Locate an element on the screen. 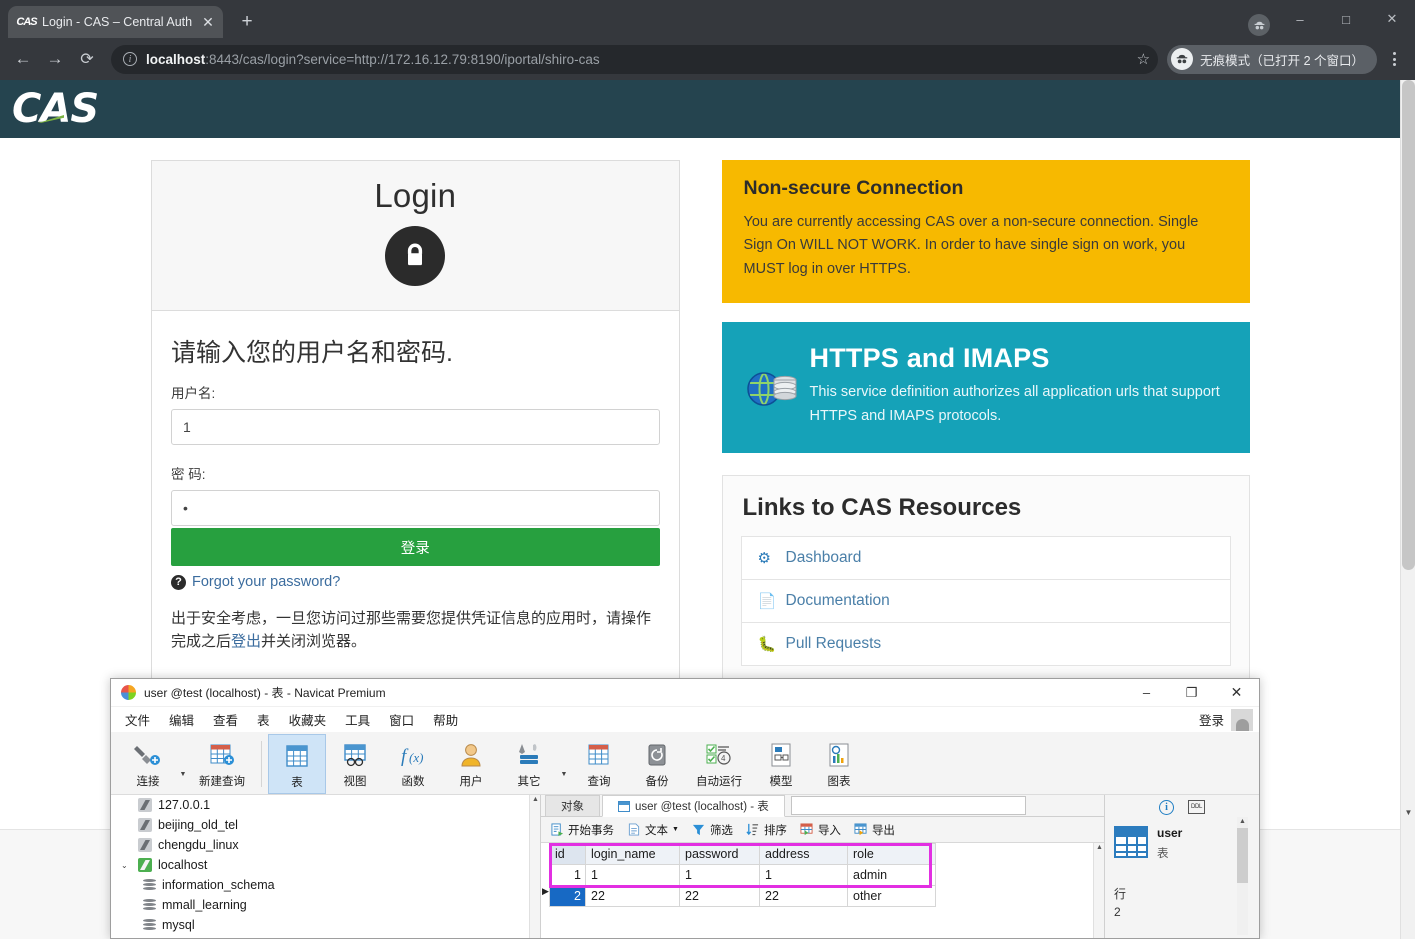  cell-address: 22 is located at coordinates (803, 896).